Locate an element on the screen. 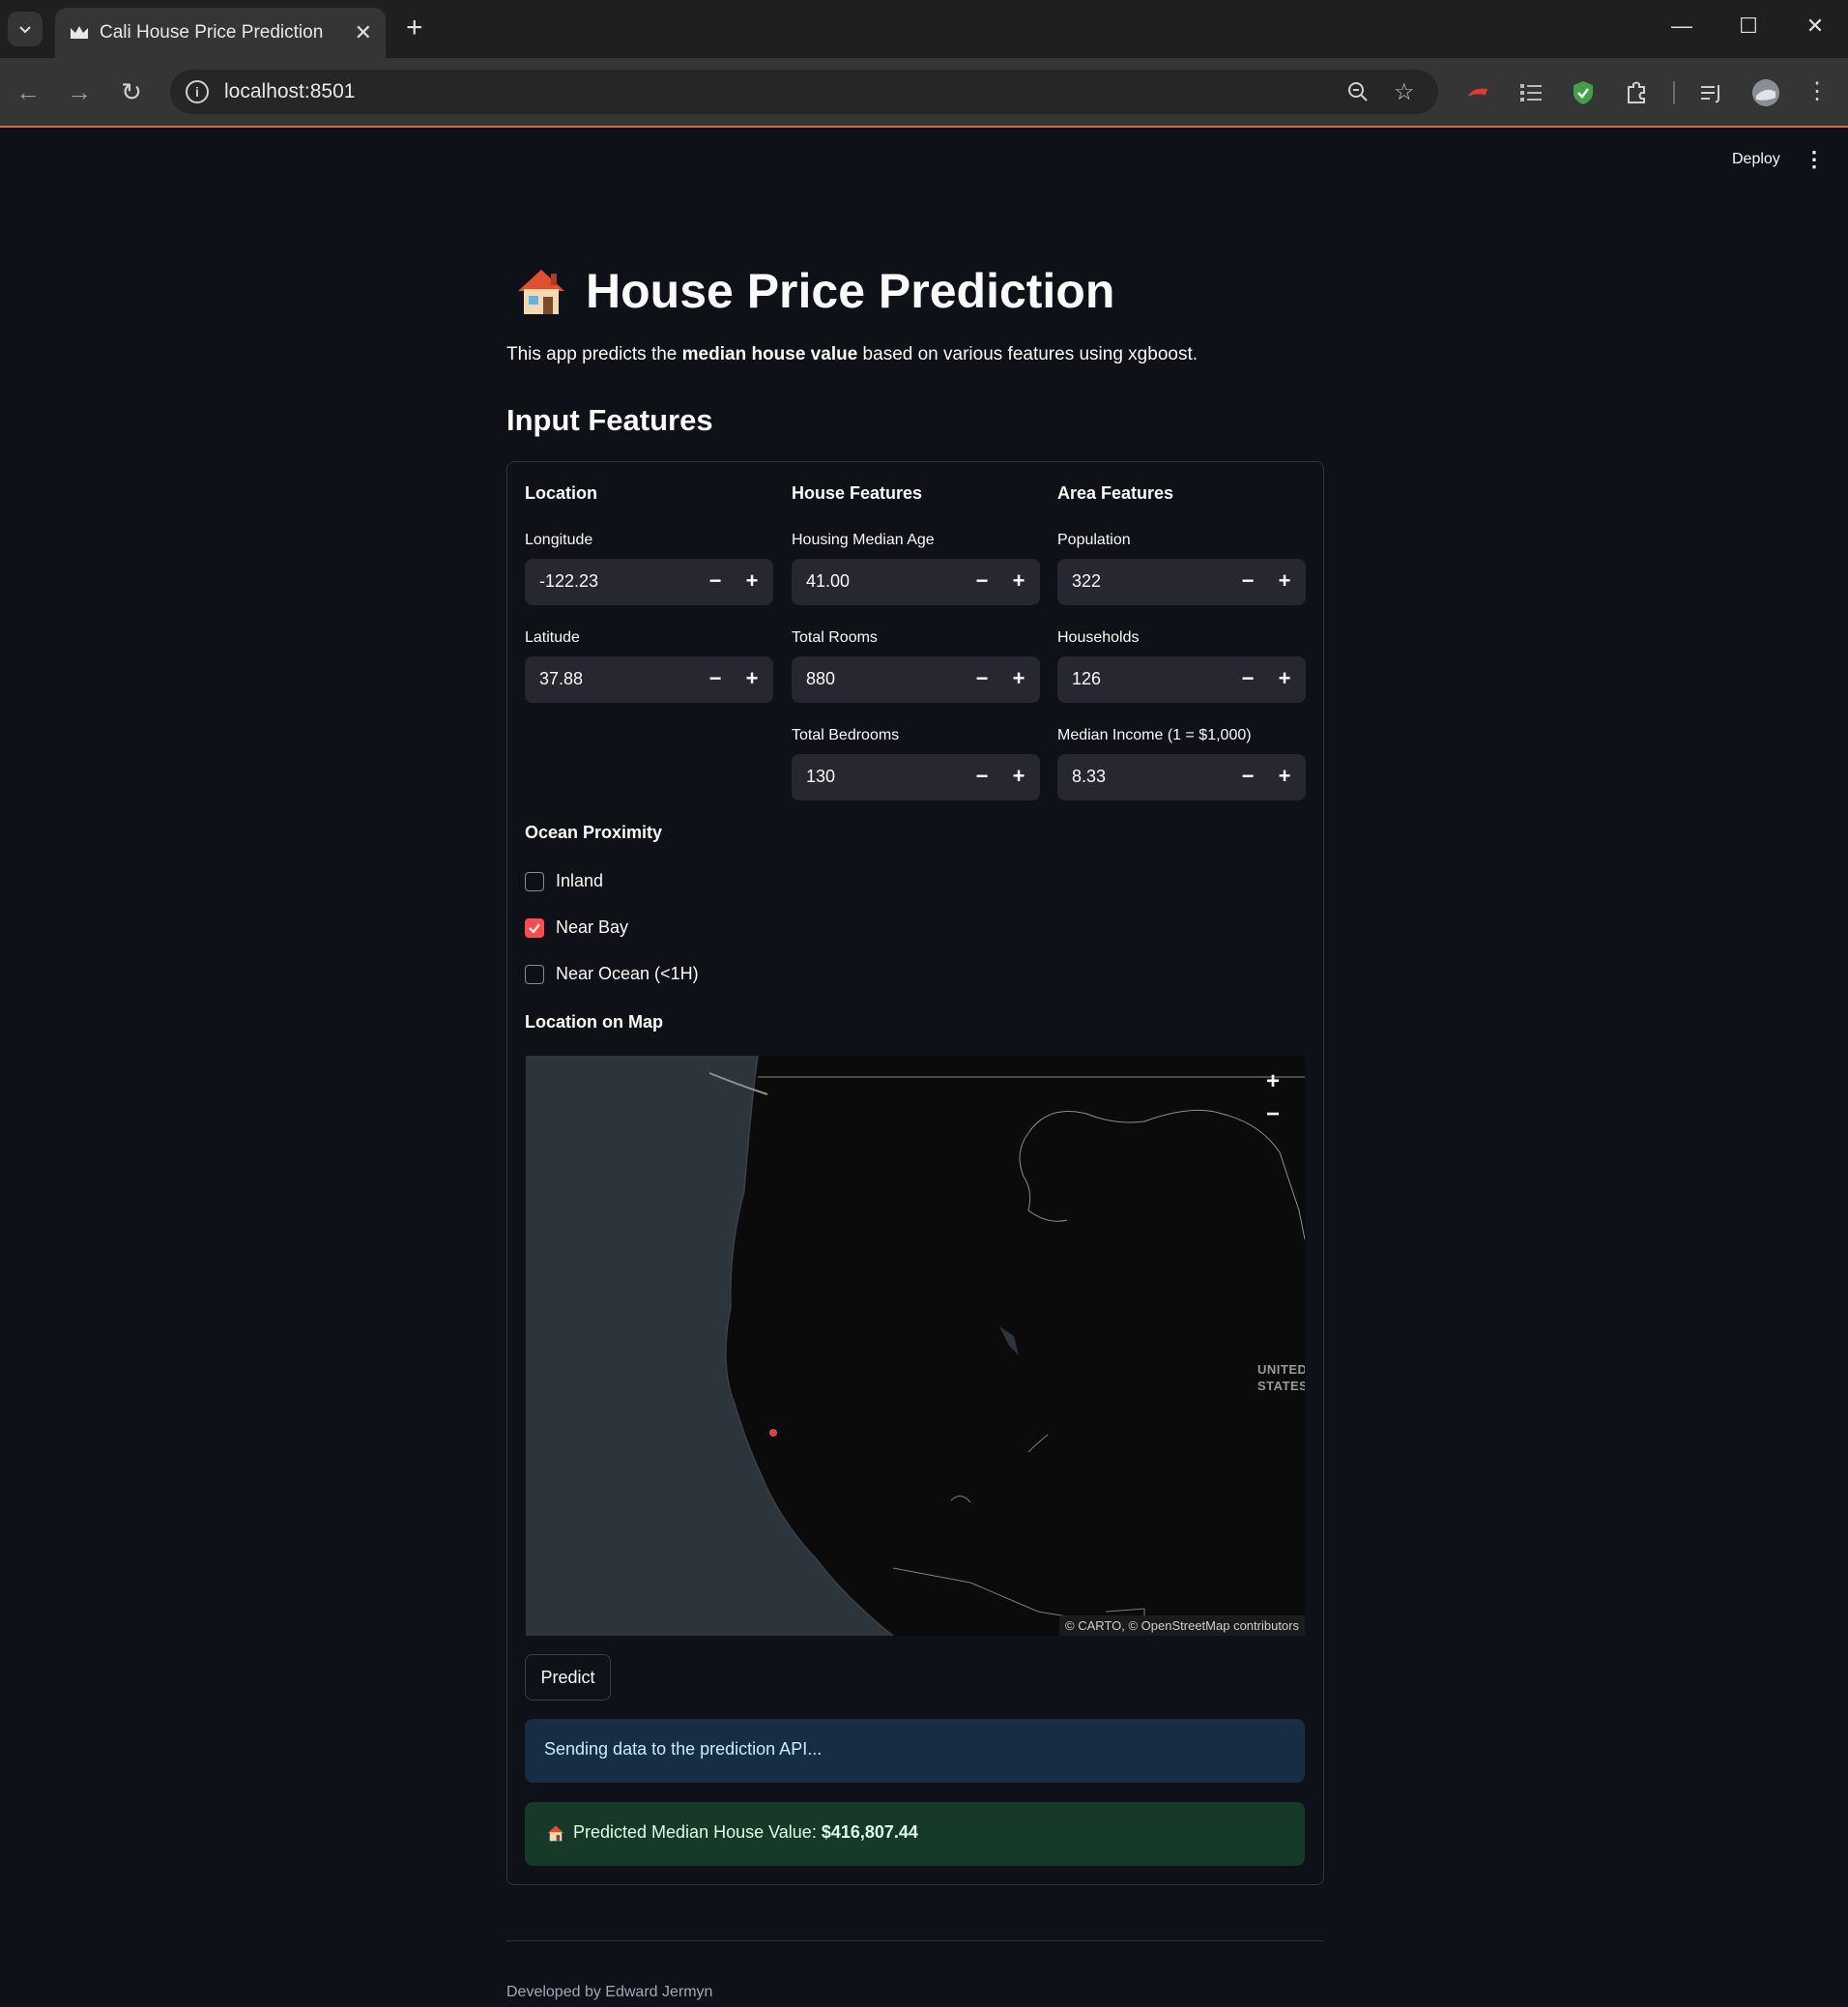 This screenshot has height=2007, width=1848. ocean-proximity-heading: Ocean Proximity is located at coordinates (594, 832).